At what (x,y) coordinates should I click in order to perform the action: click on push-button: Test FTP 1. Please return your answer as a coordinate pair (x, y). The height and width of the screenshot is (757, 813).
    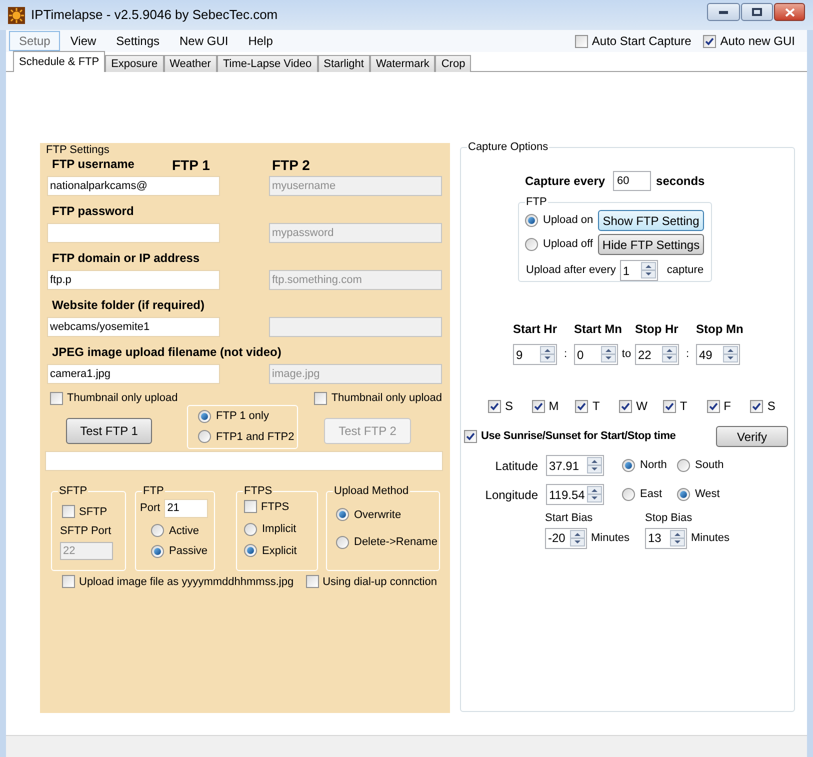
    Looking at the image, I should click on (109, 431).